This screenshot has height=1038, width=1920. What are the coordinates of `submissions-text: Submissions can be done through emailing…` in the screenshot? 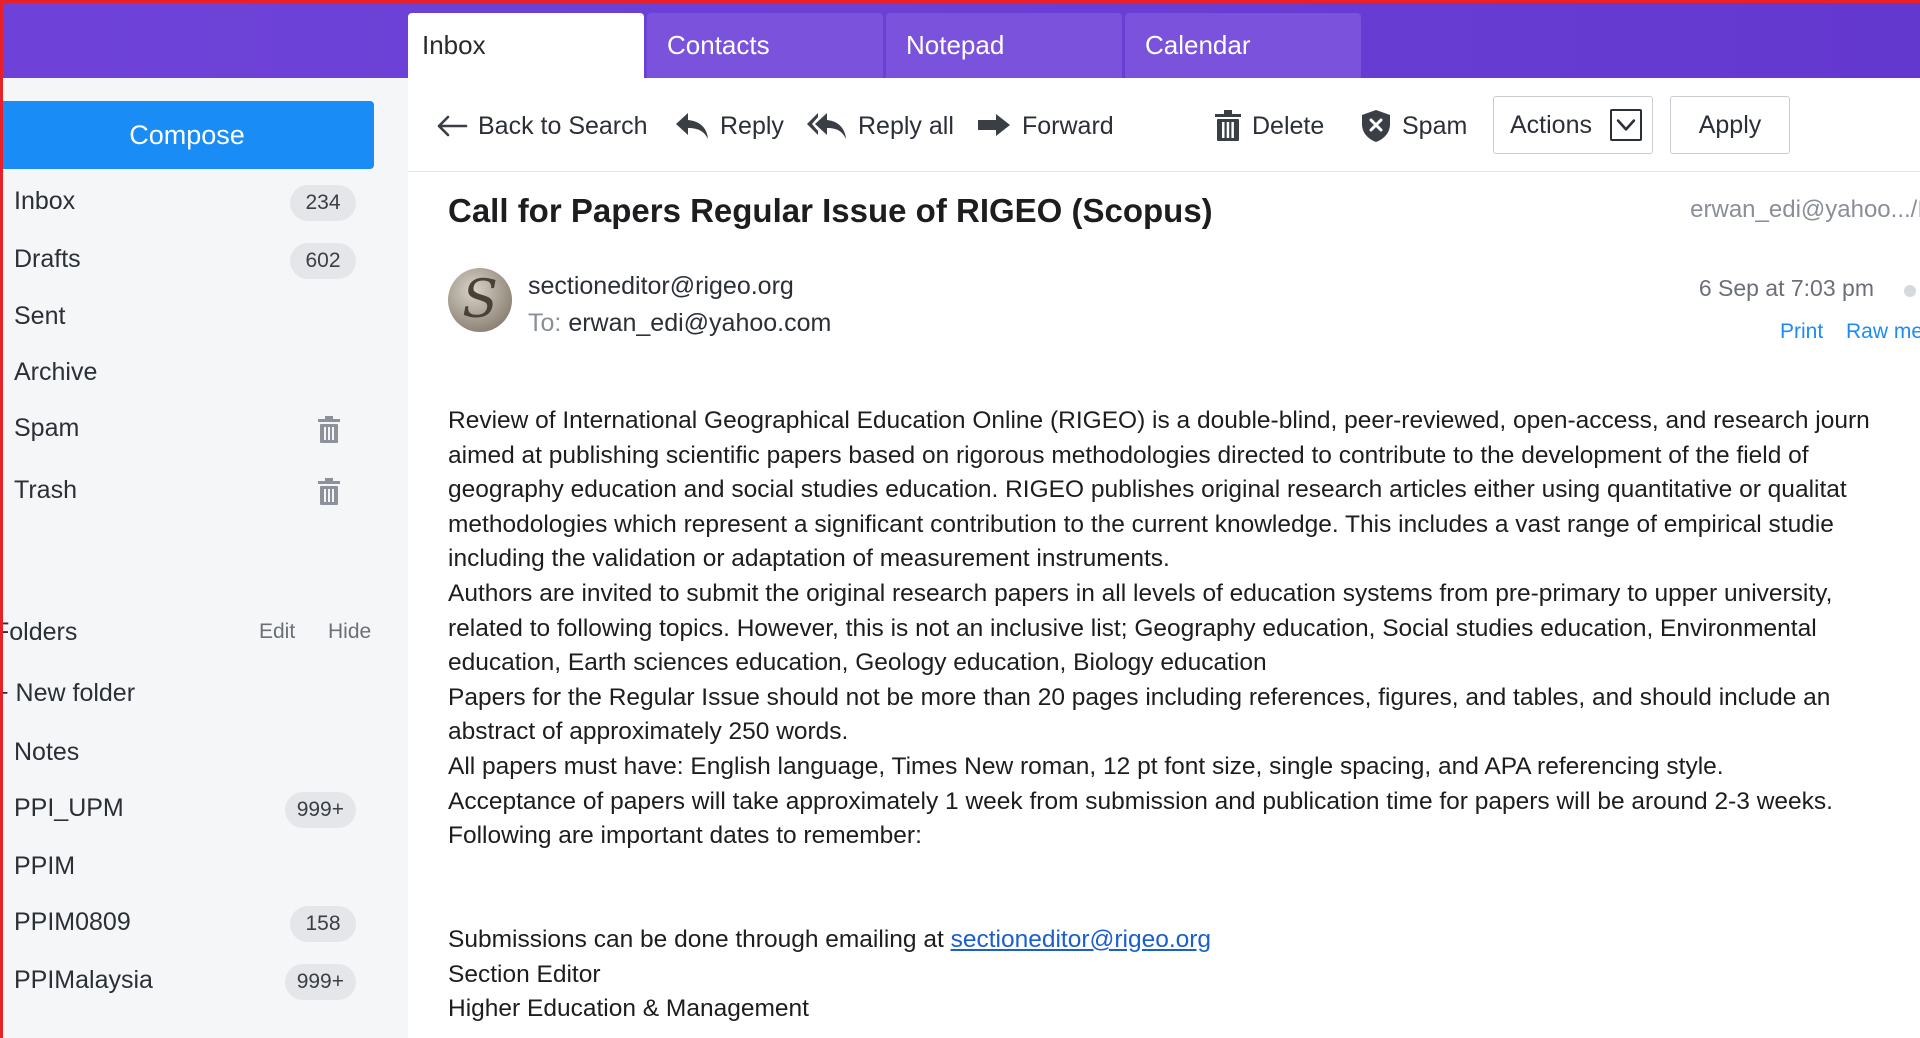 It's located at (699, 939).